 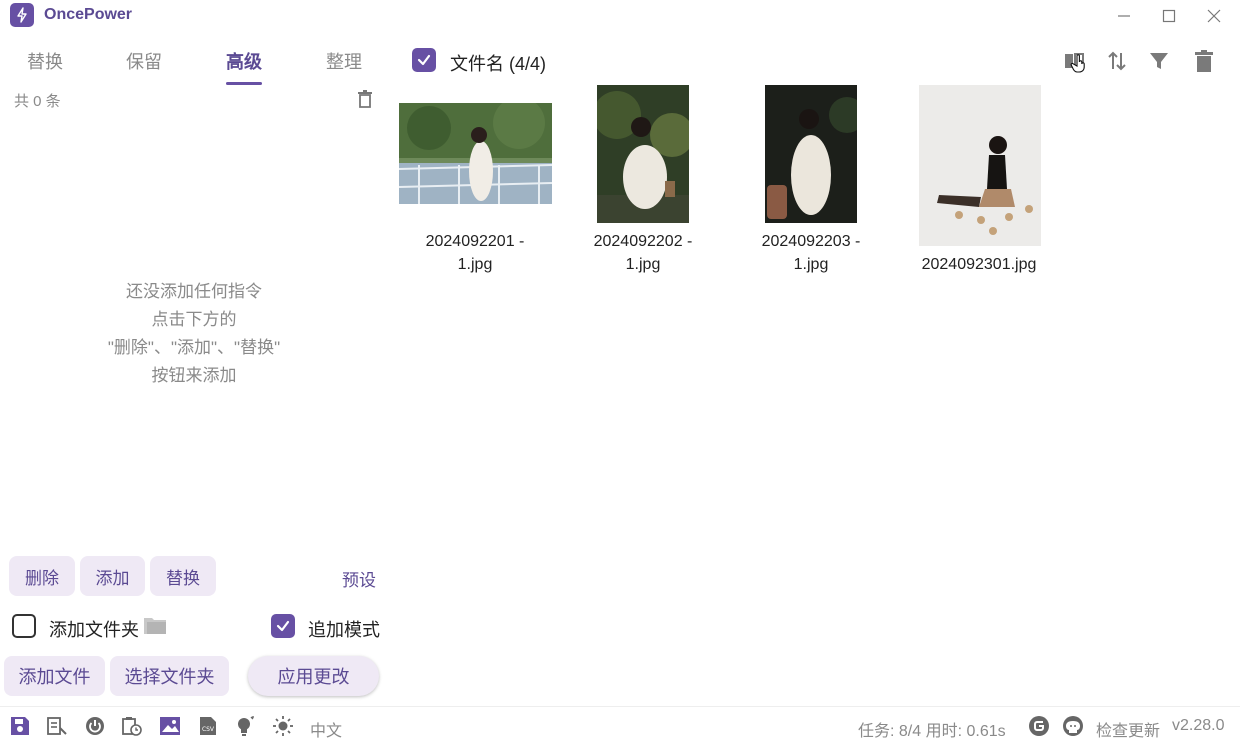 What do you see at coordinates (54, 676) in the screenshot?
I see `add-file-button: 添加文件` at bounding box center [54, 676].